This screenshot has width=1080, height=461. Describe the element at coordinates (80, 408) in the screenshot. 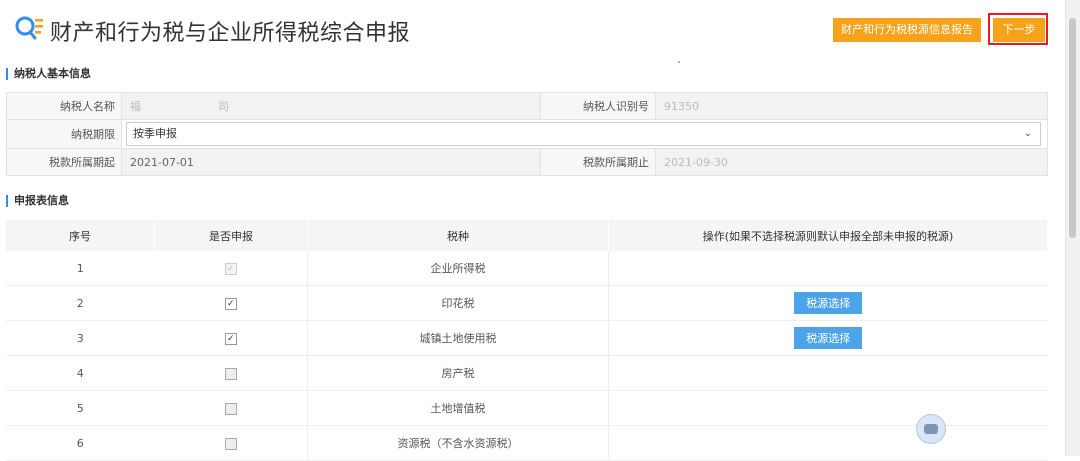

I see `row-number: 5` at that location.